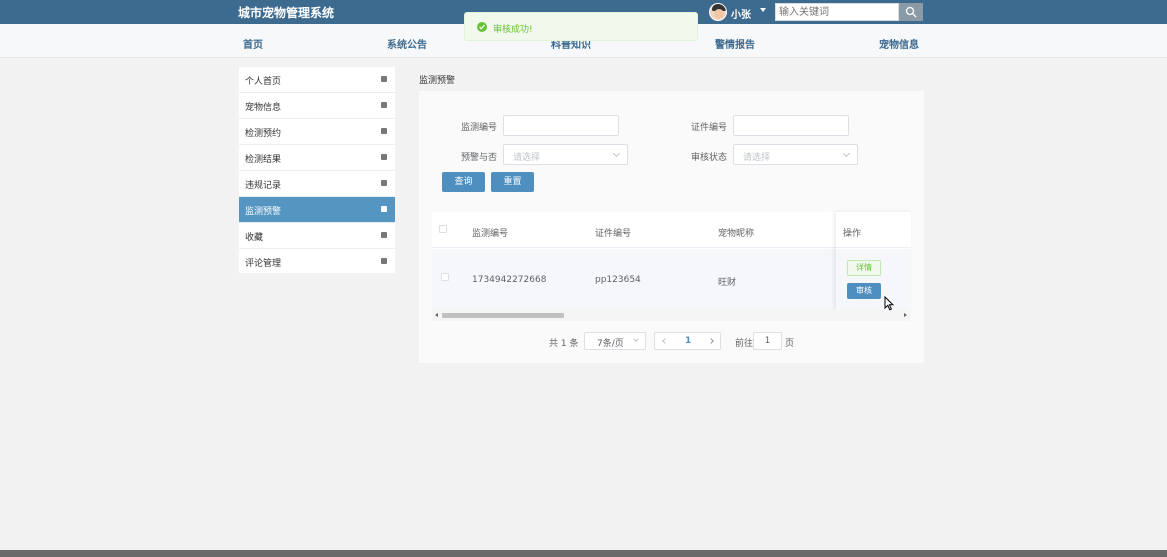 The height and width of the screenshot is (557, 1167). Describe the element at coordinates (735, 43) in the screenshot. I see `nav-alerts: 警情报告` at that location.